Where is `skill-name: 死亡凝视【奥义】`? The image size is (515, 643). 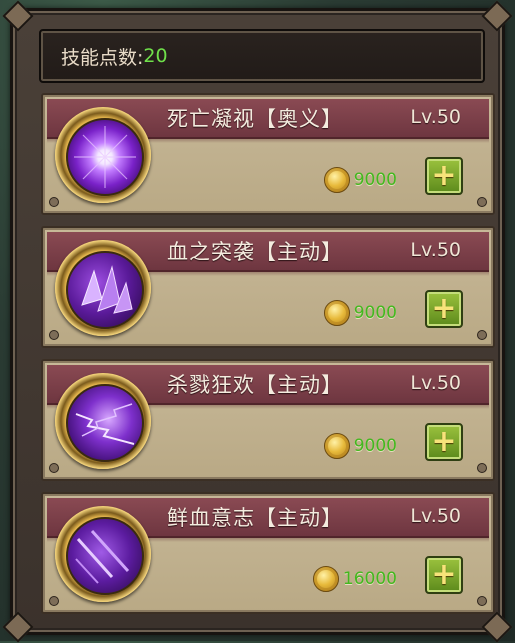 skill-name: 死亡凝视【奥义】 is located at coordinates (255, 119).